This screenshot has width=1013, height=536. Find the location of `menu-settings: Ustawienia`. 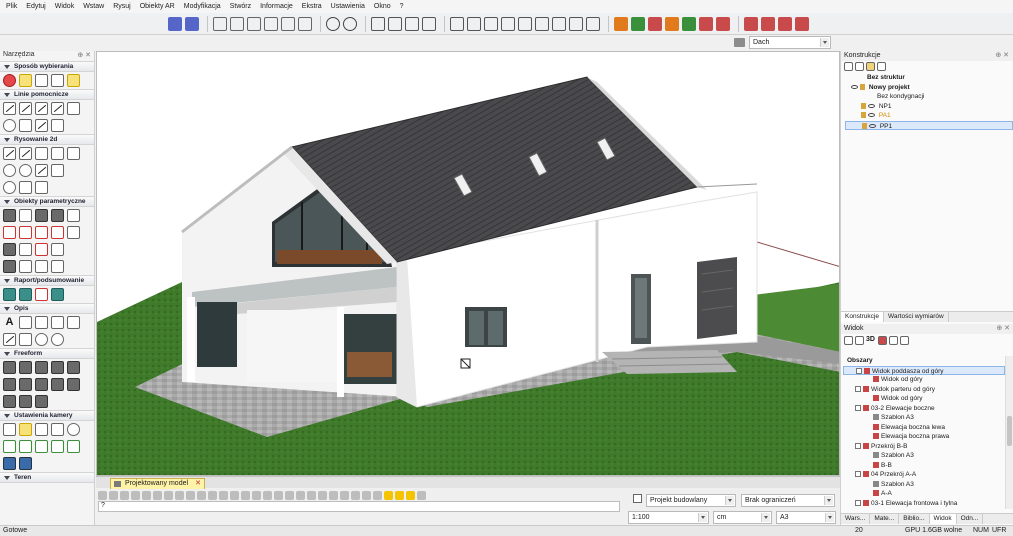

menu-settings: Ustawienia is located at coordinates (348, 6).